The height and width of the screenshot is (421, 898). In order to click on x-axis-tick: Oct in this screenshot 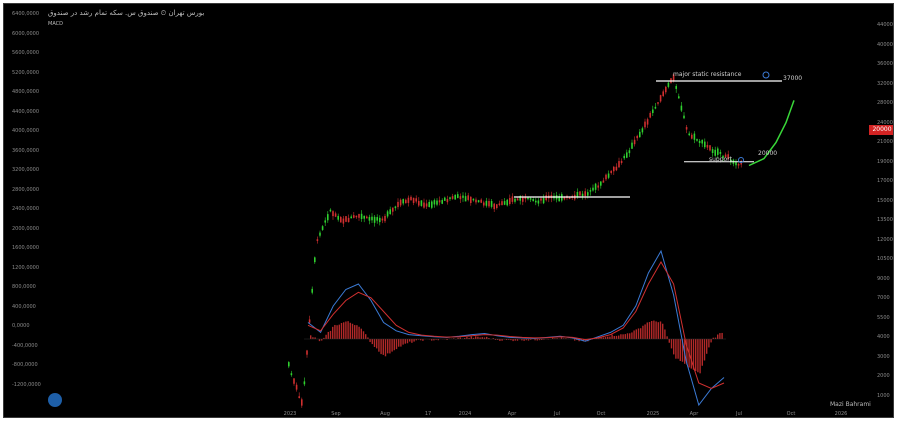, I will do `click(791, 414)`.